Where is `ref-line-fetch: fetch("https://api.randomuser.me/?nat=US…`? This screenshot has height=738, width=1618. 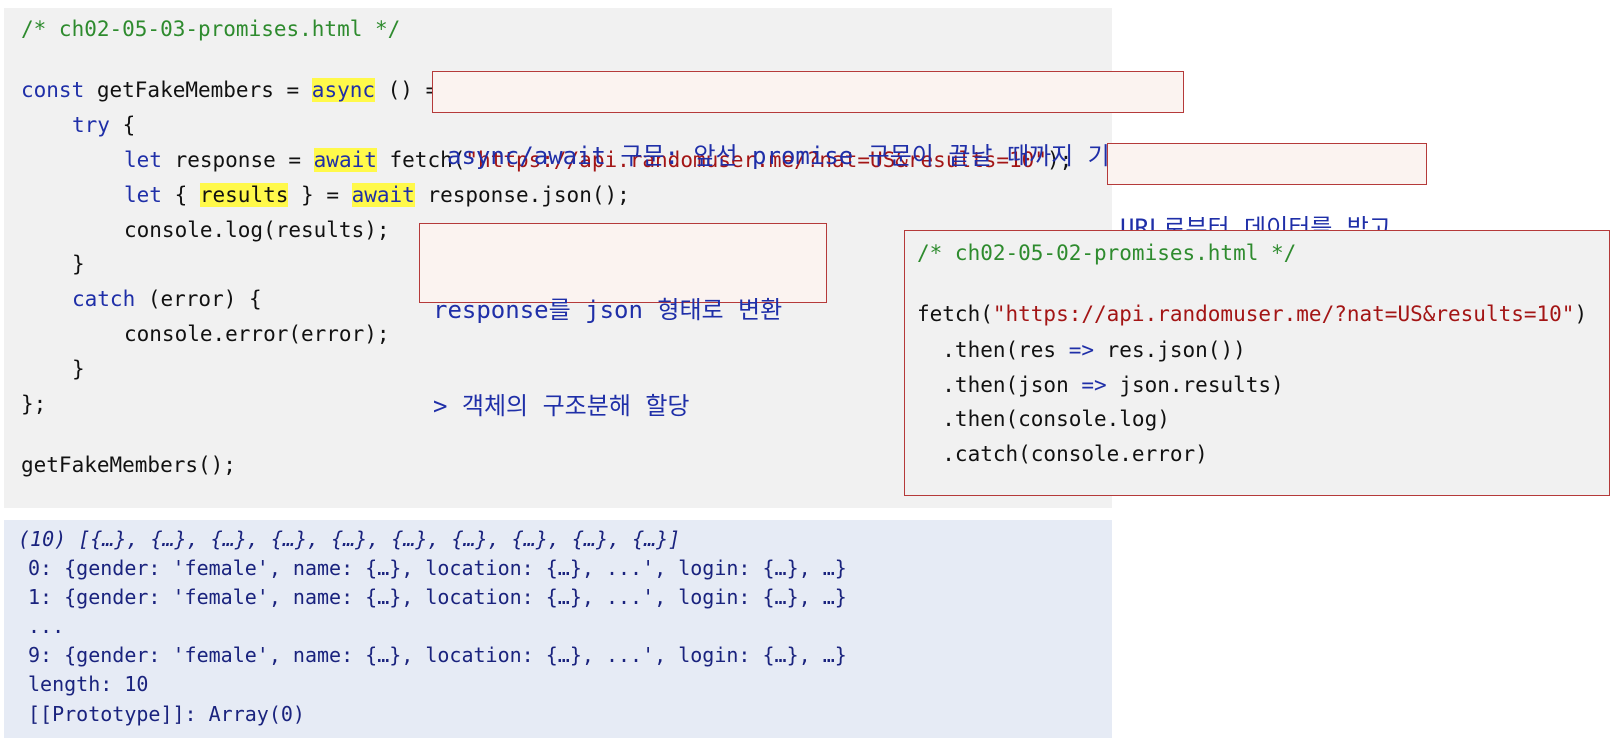
ref-line-fetch: fetch("https://api.randomuser.me/?nat=US… is located at coordinates (1252, 314).